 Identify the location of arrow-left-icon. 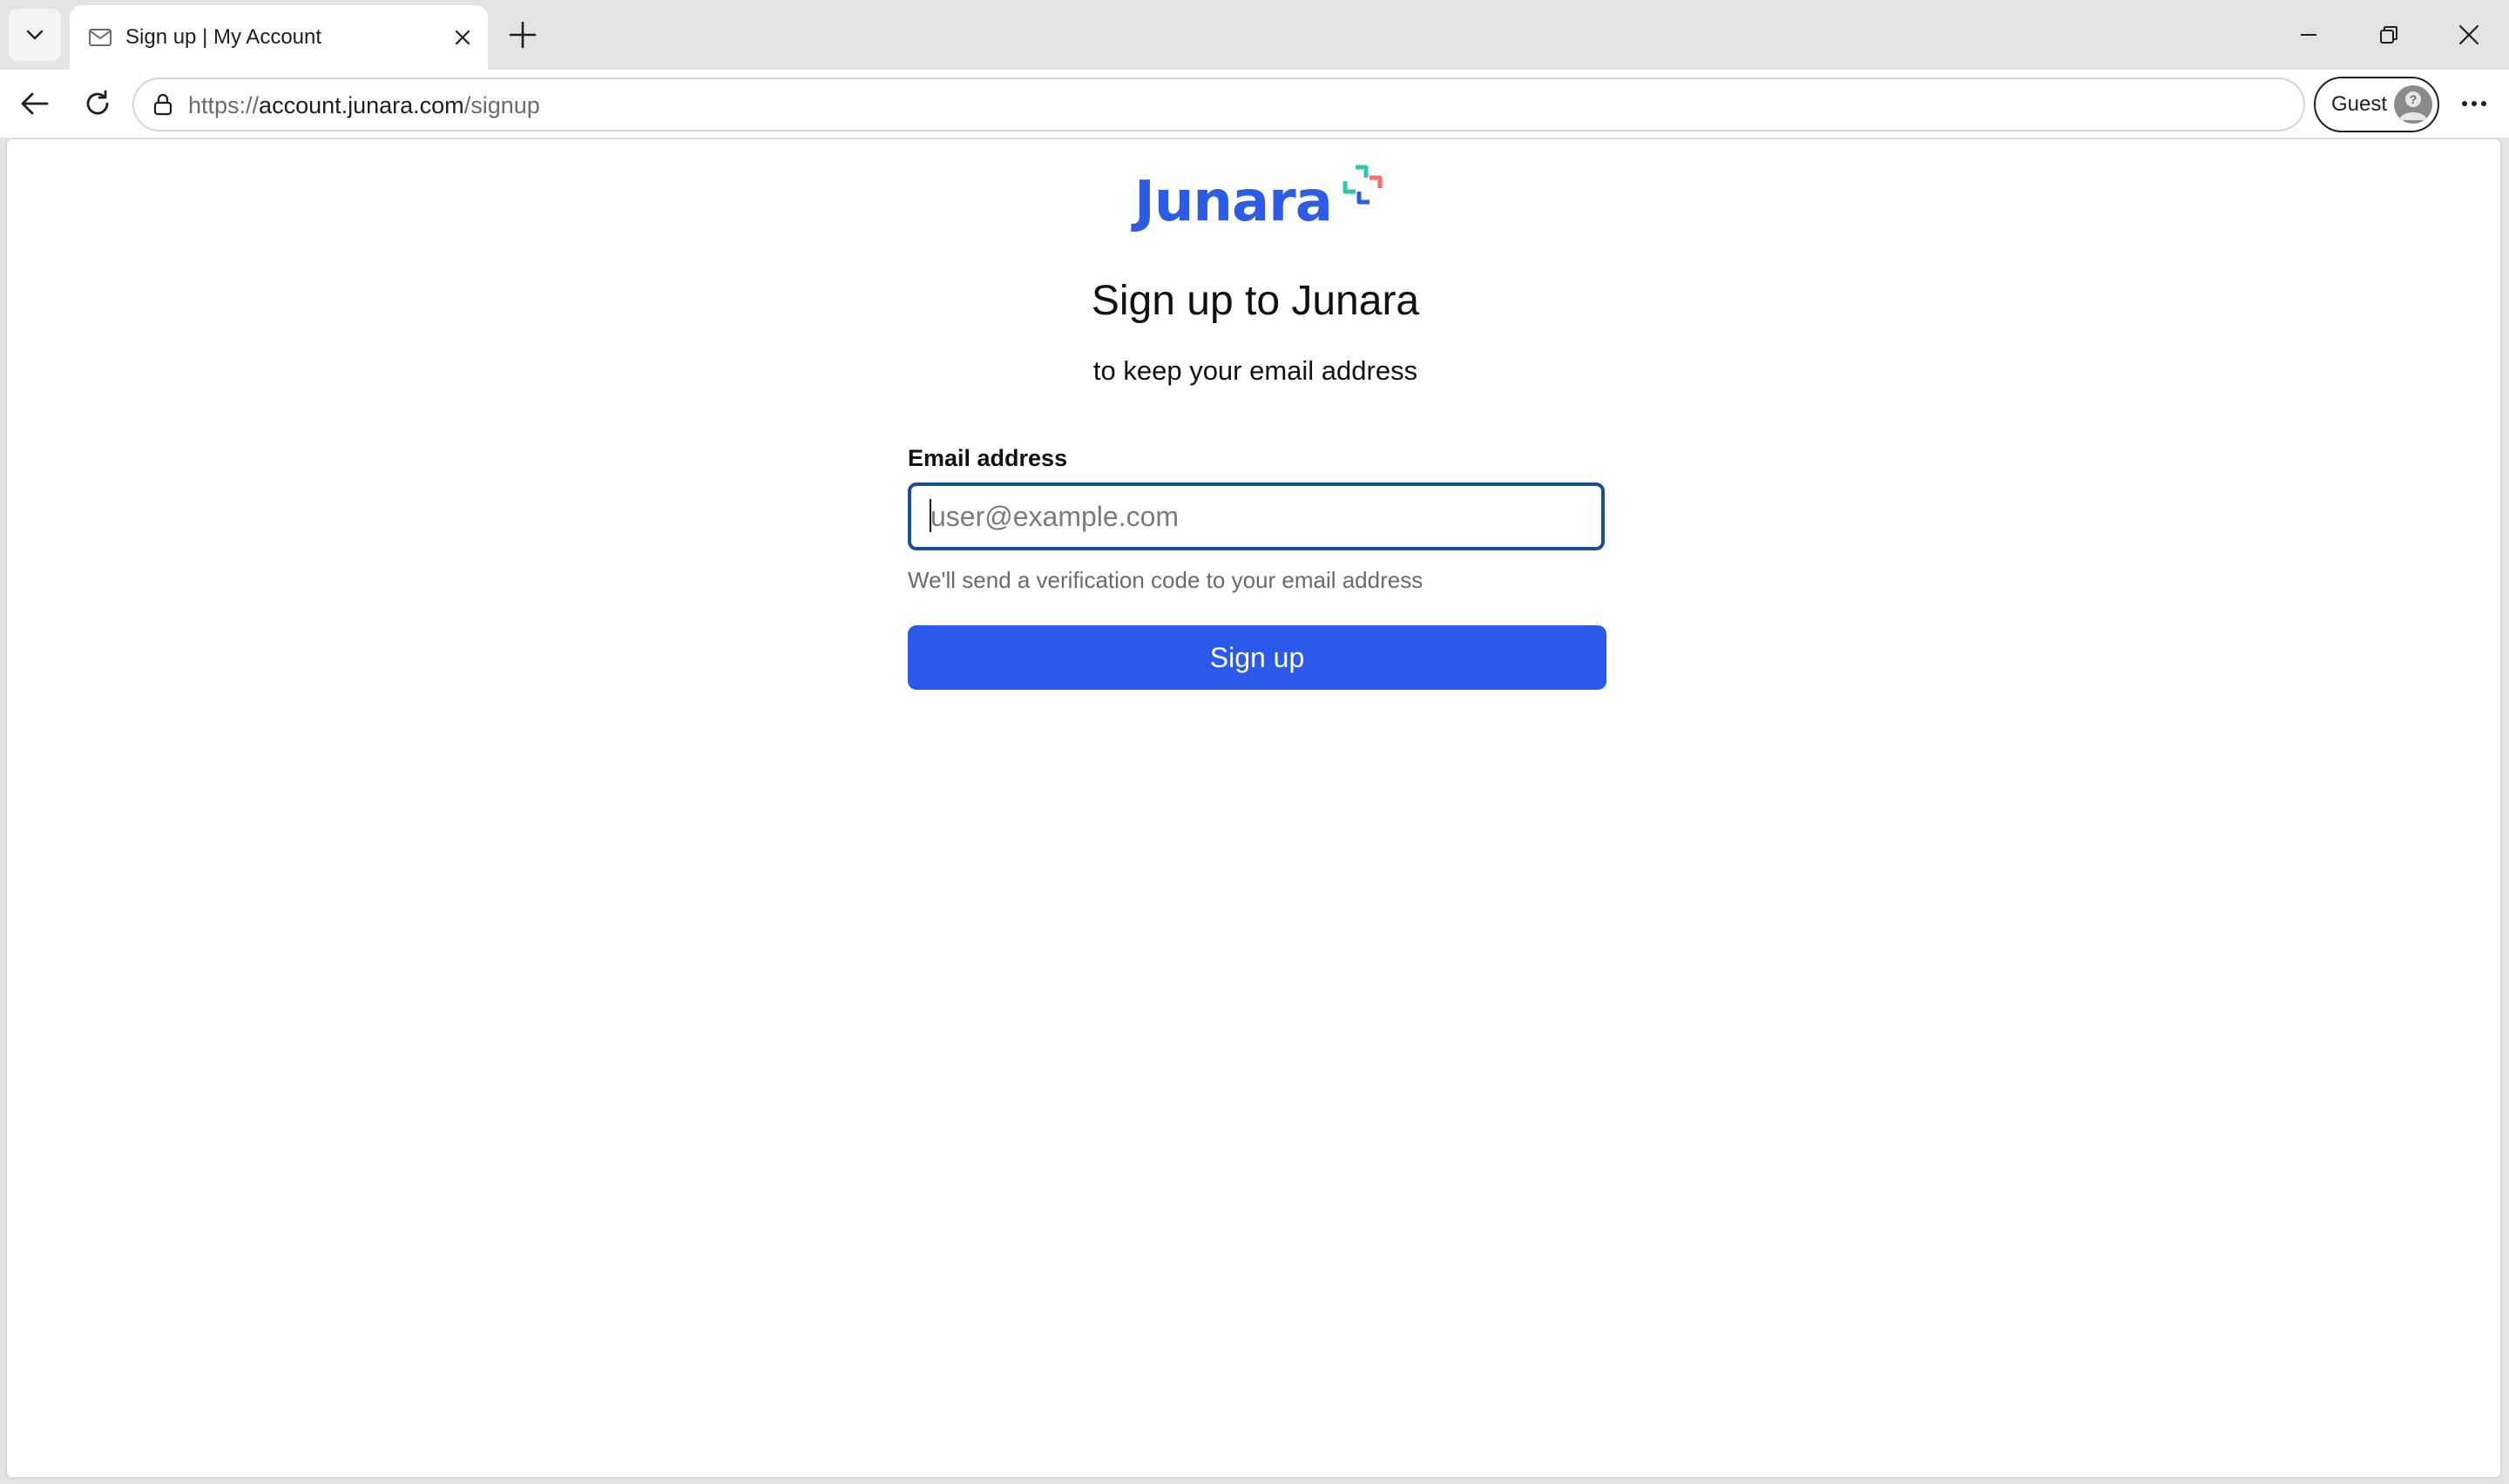
(35, 103).